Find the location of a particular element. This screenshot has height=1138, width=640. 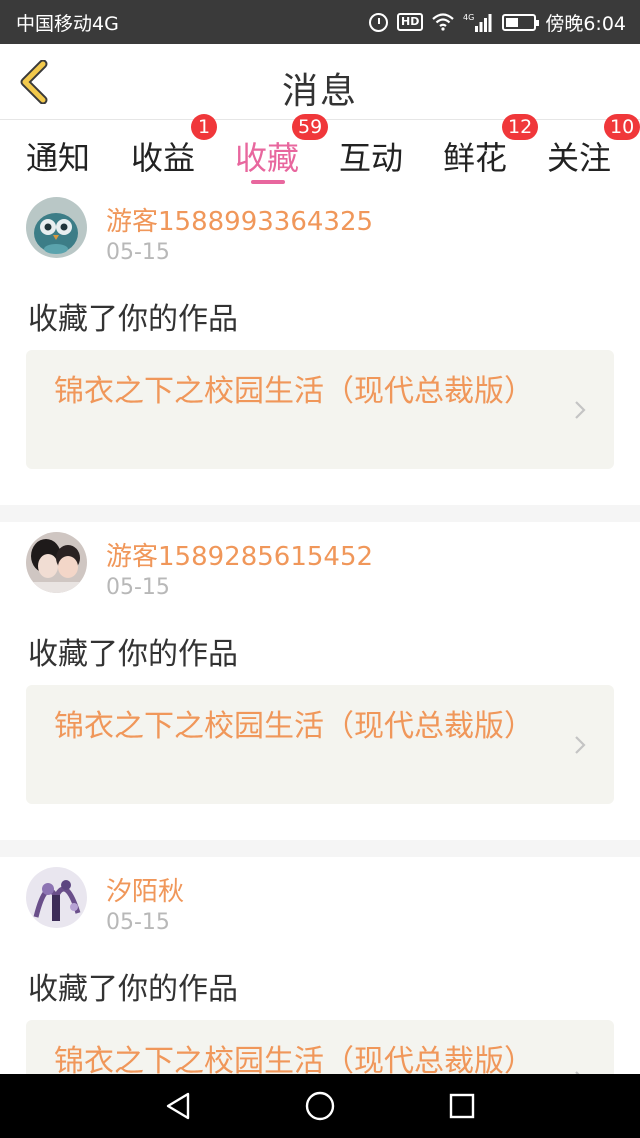

tab-earnings: 收益 is located at coordinates (163, 156).